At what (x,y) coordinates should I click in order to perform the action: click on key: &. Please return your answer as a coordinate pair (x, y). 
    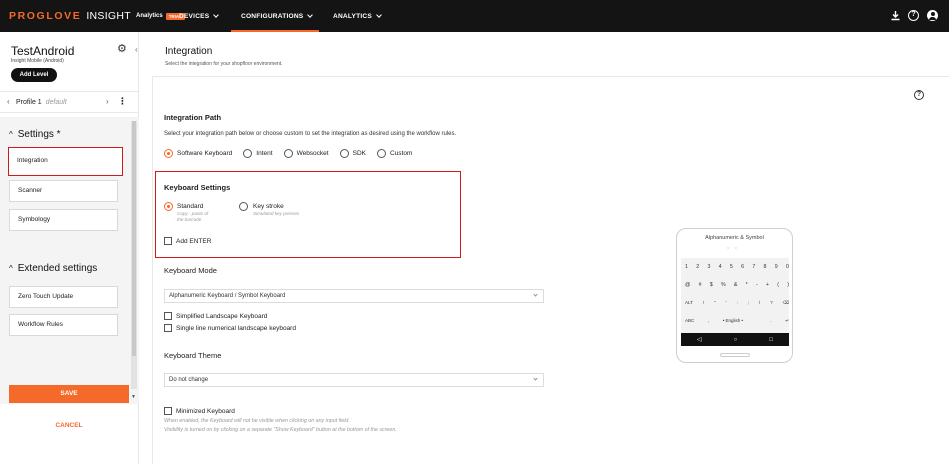
    Looking at the image, I should click on (735, 285).